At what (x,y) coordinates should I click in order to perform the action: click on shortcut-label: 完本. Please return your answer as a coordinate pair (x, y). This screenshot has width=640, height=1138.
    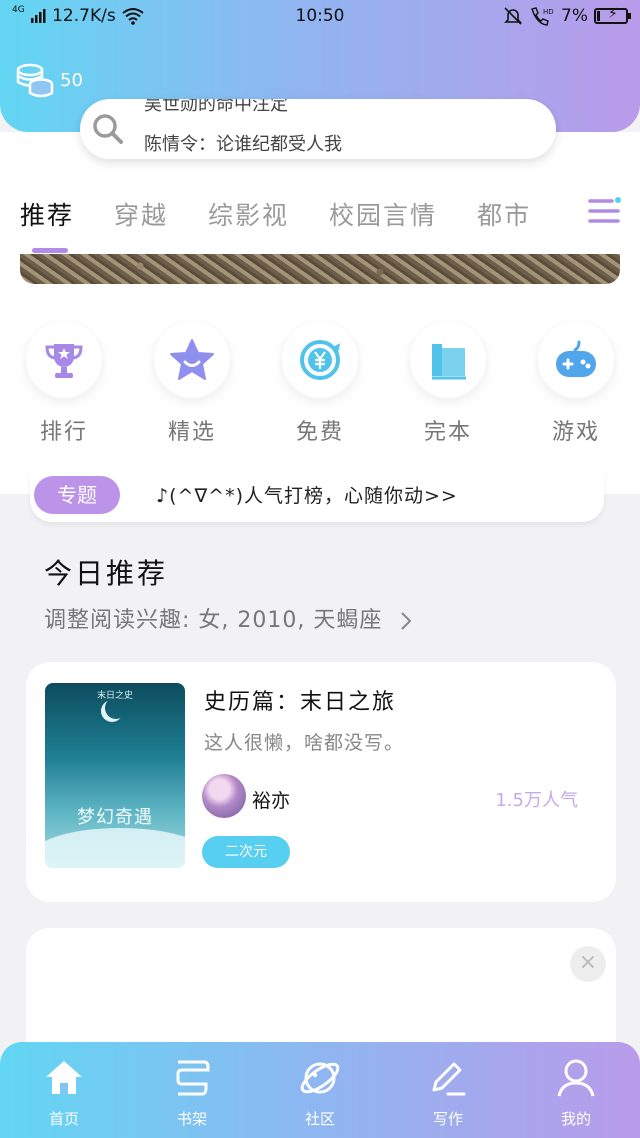
    Looking at the image, I should click on (447, 432).